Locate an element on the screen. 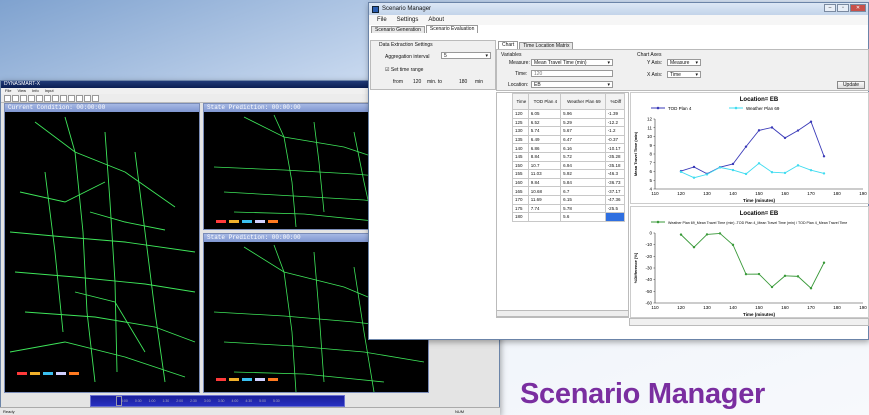  table-header: Time is located at coordinates (520, 101).